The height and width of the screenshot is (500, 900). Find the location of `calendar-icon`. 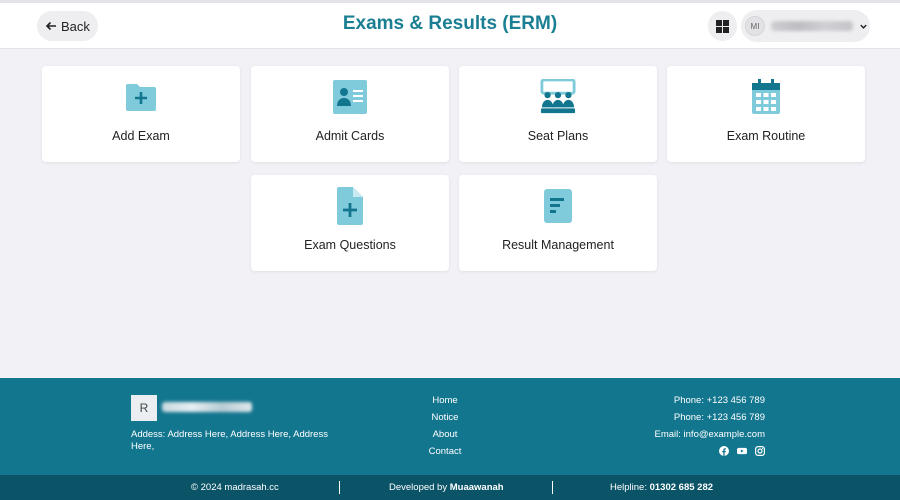

calendar-icon is located at coordinates (766, 97).